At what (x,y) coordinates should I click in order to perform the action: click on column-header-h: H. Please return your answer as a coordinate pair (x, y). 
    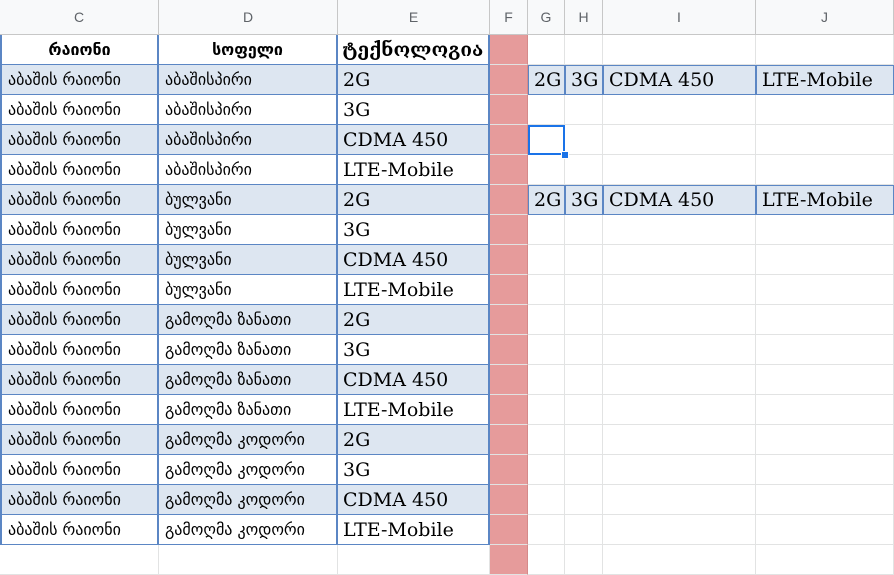
    Looking at the image, I should click on (584, 17).